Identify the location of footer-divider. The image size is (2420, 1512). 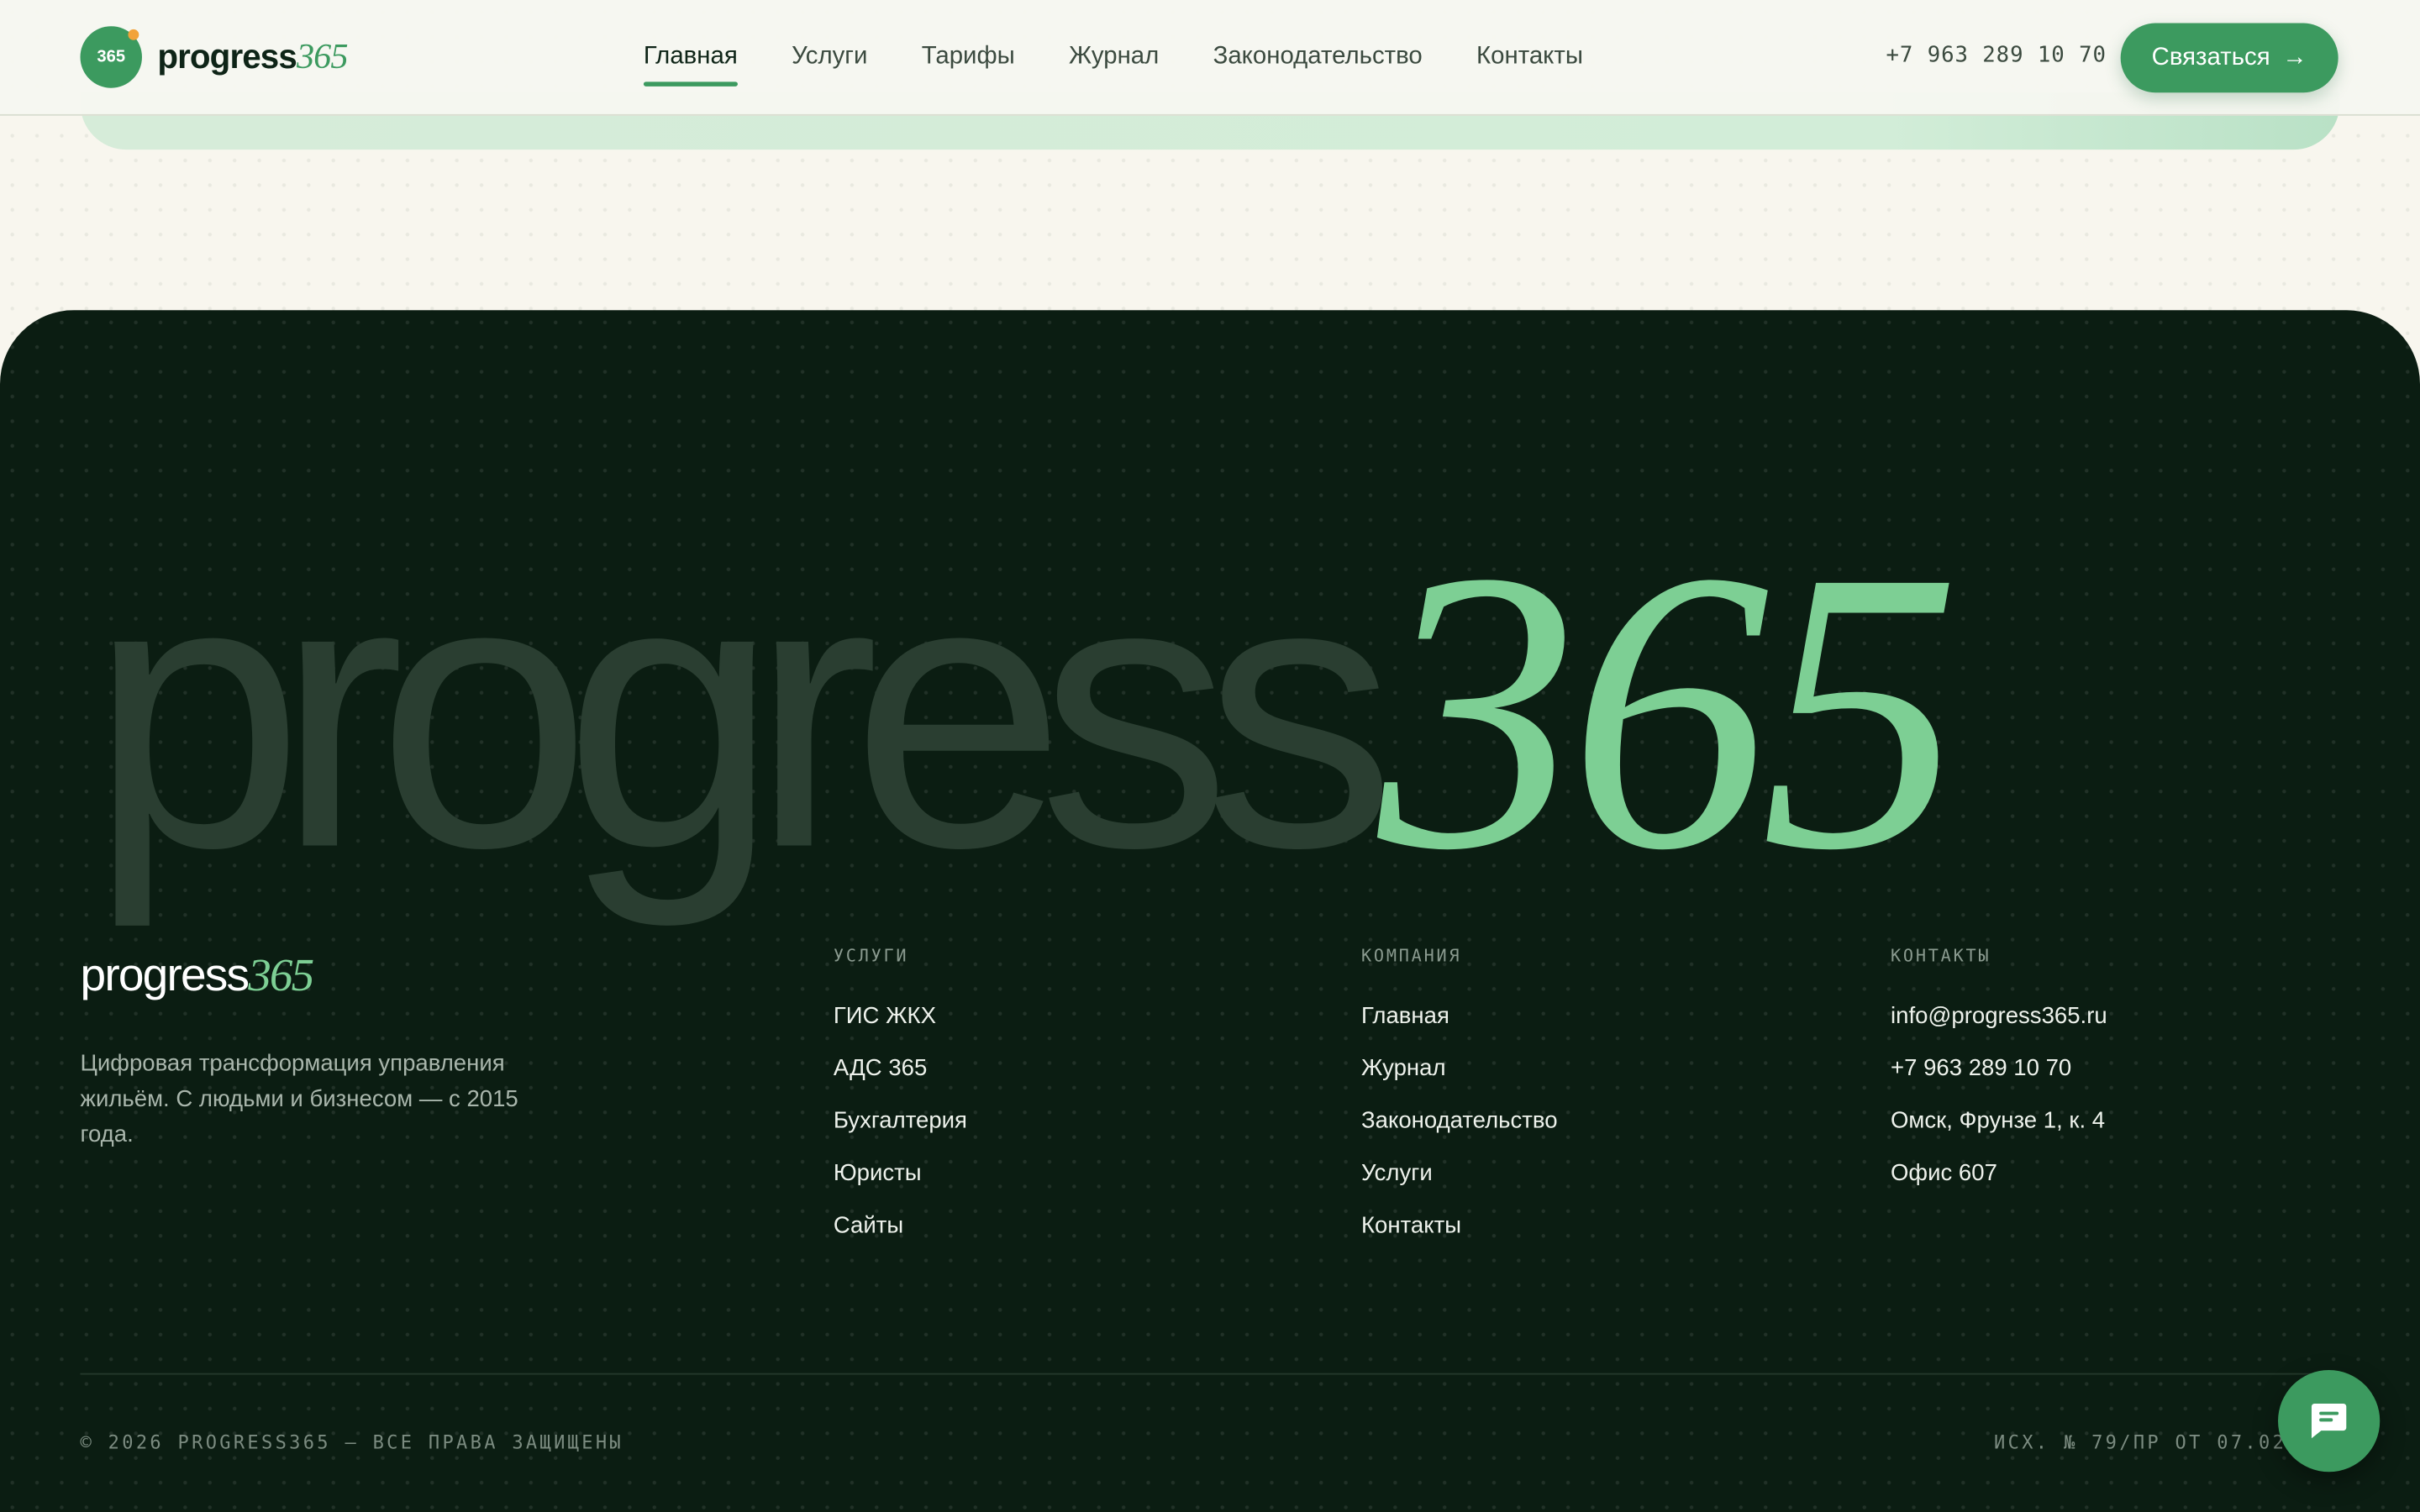
(1210, 1374).